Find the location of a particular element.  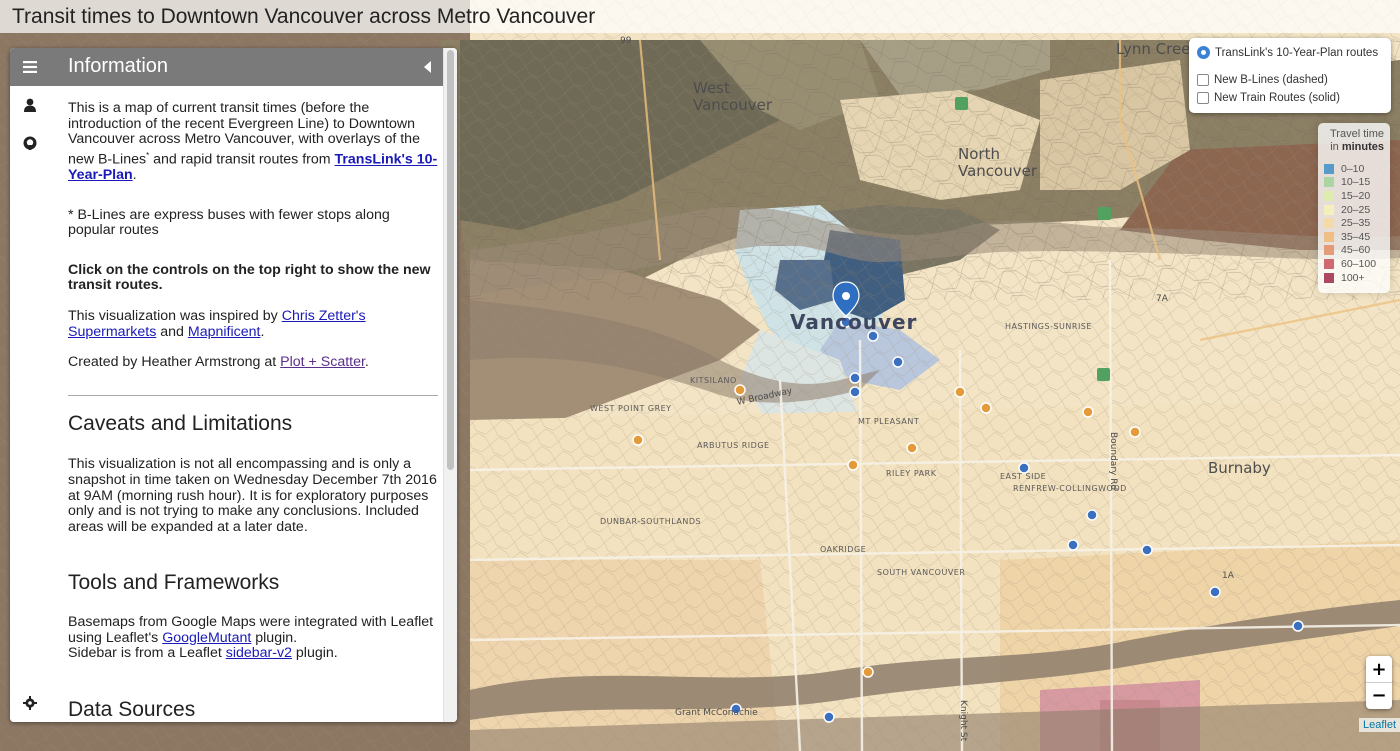

legend-item: 15–20 is located at coordinates (1354, 196).